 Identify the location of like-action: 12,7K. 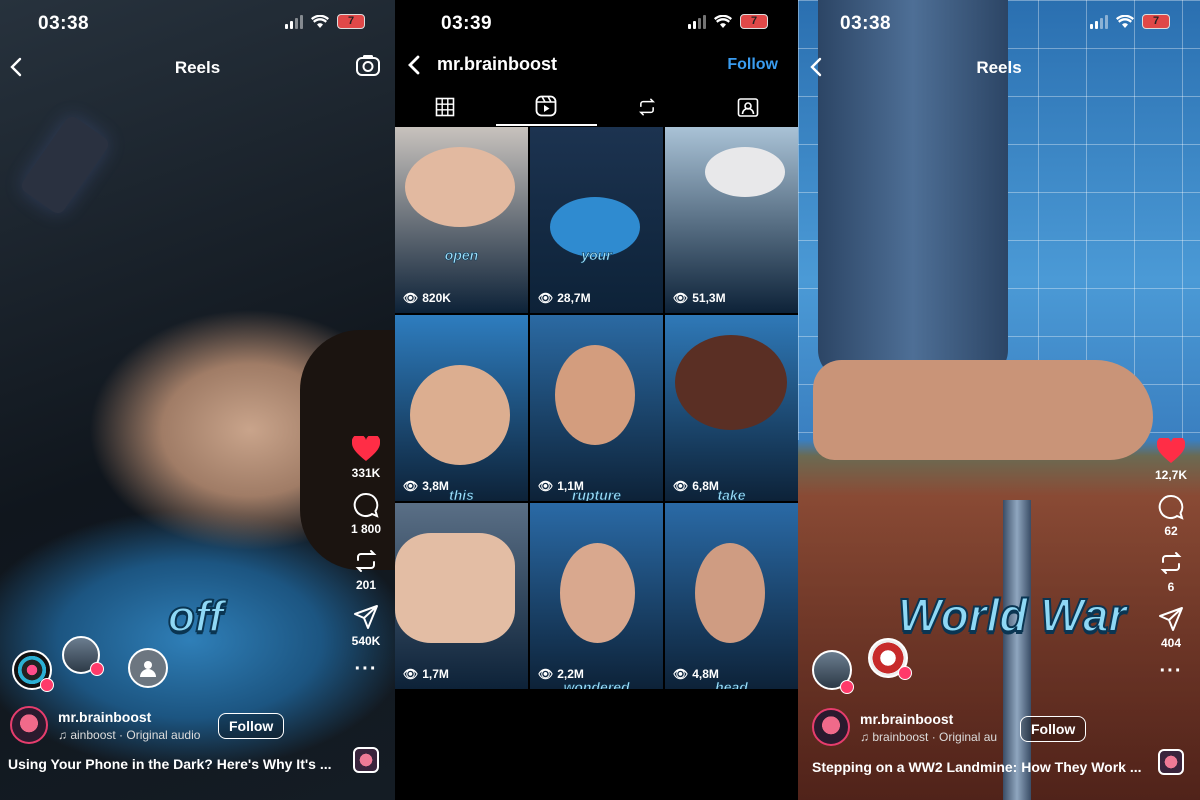
(1171, 460).